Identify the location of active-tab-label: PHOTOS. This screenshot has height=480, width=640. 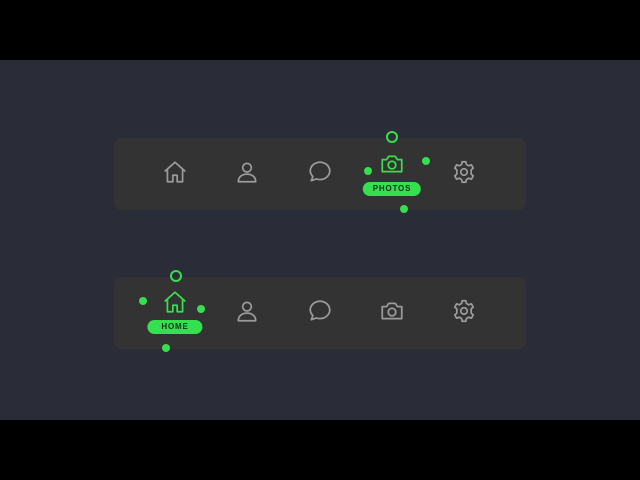
(392, 189).